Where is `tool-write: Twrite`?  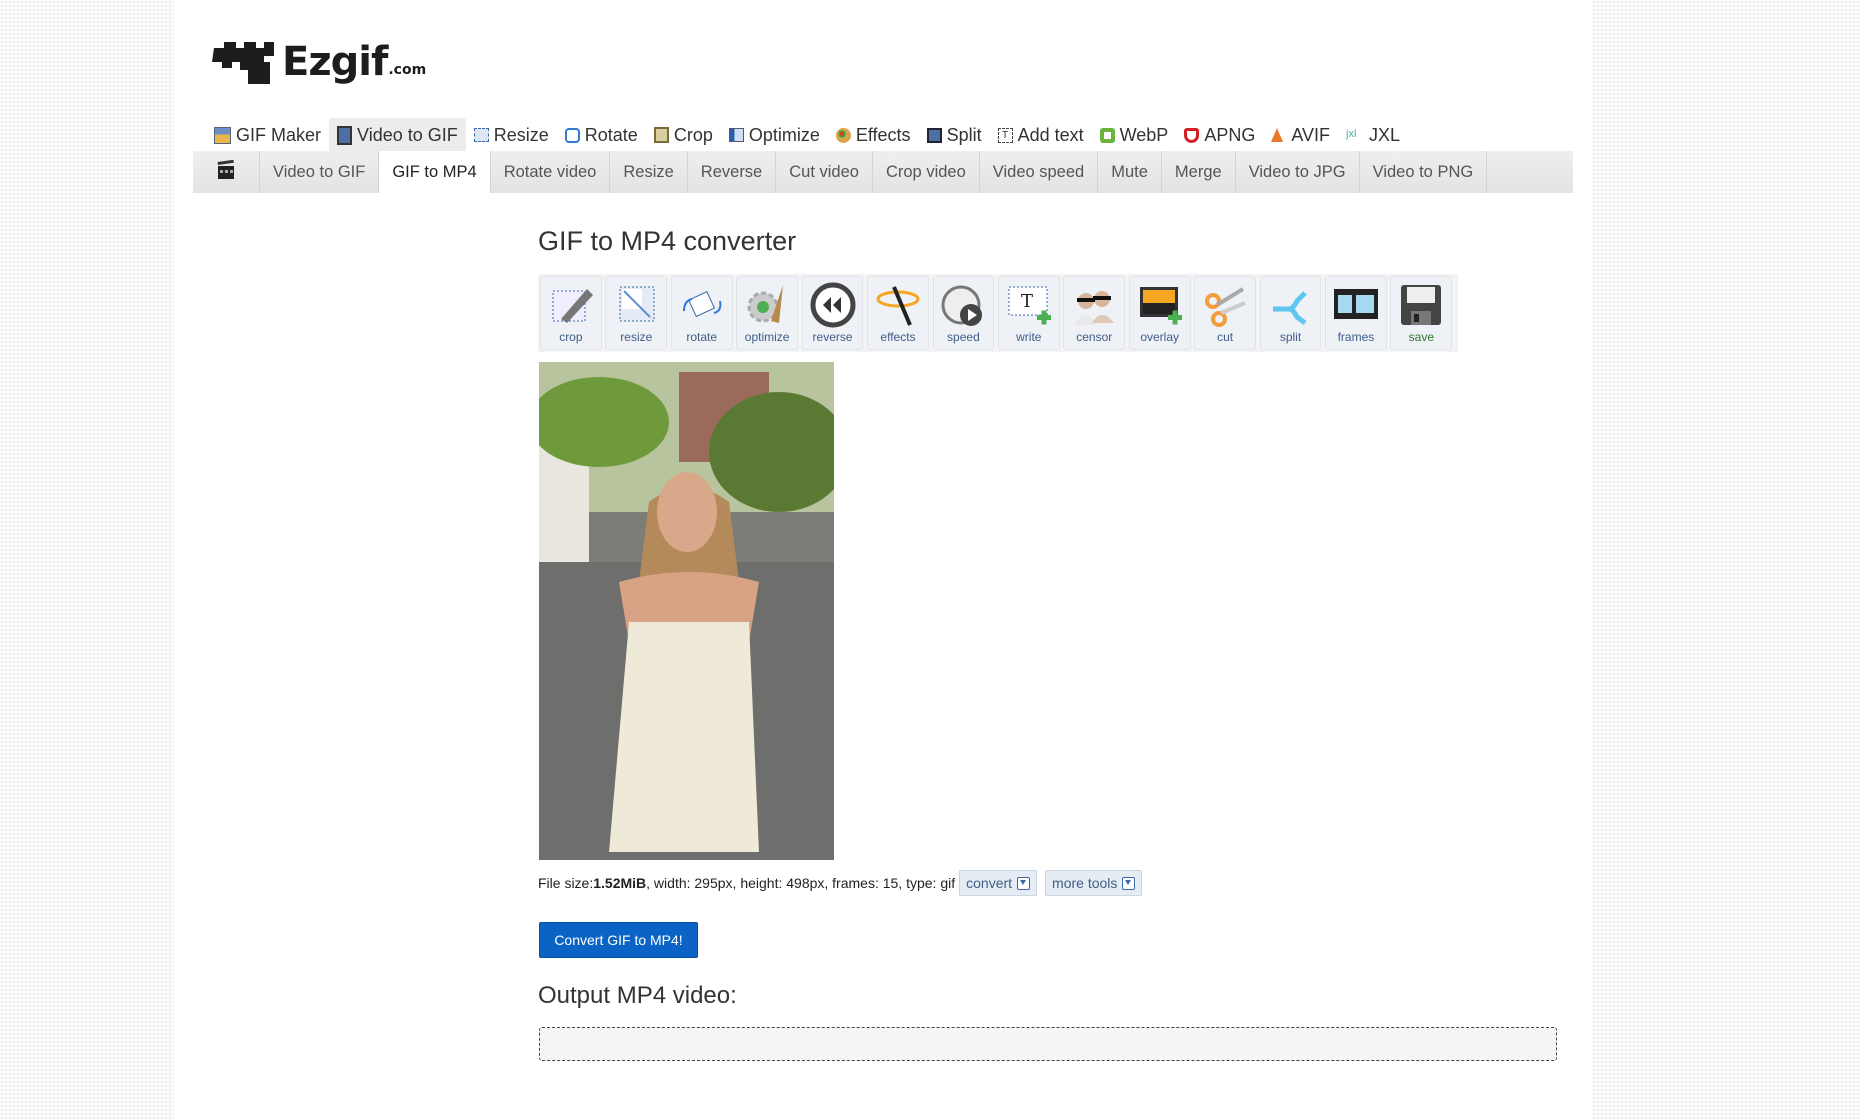 tool-write: Twrite is located at coordinates (1028, 313).